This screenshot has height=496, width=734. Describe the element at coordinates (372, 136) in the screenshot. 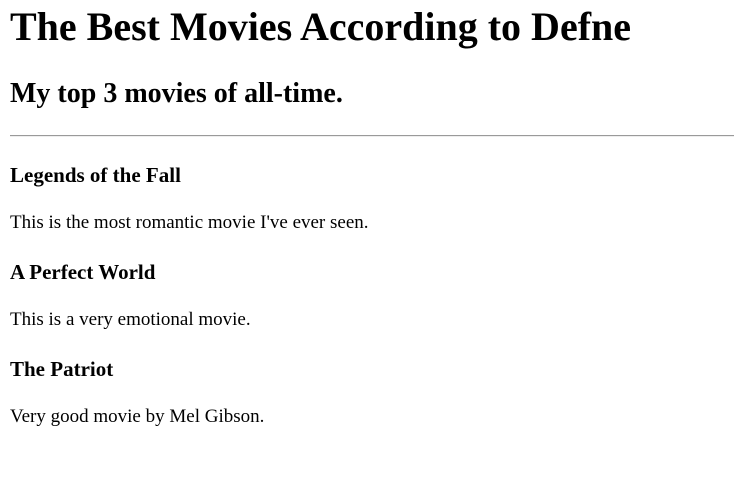

I see `divider` at that location.